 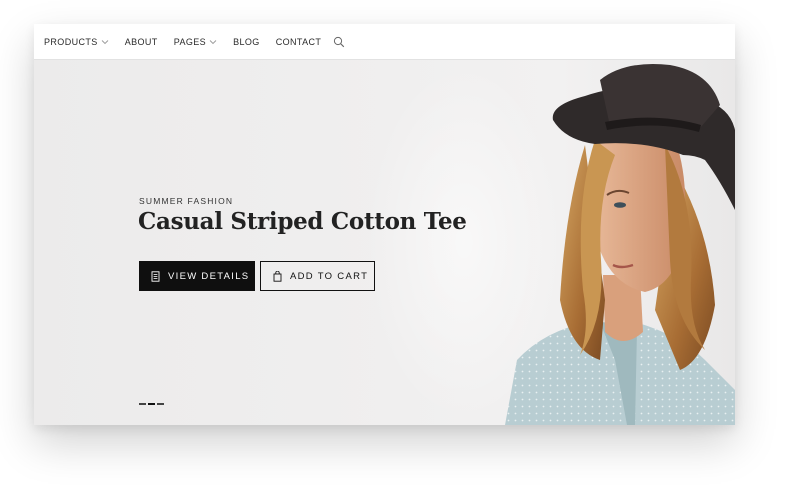 I want to click on nav-item-contact: CONTACT, so click(x=299, y=42).